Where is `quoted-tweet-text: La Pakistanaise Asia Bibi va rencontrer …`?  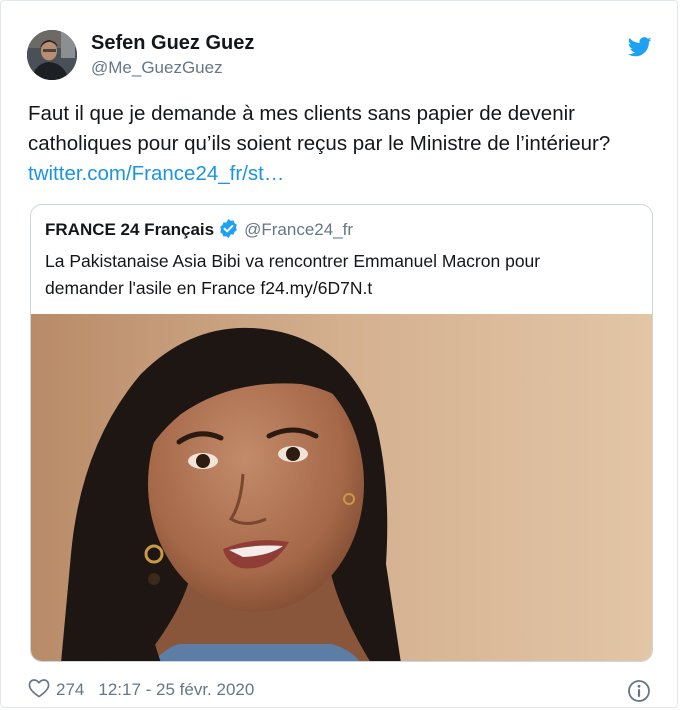 quoted-tweet-text: La Pakistanaise Asia Bibi va rencontrer … is located at coordinates (342, 275).